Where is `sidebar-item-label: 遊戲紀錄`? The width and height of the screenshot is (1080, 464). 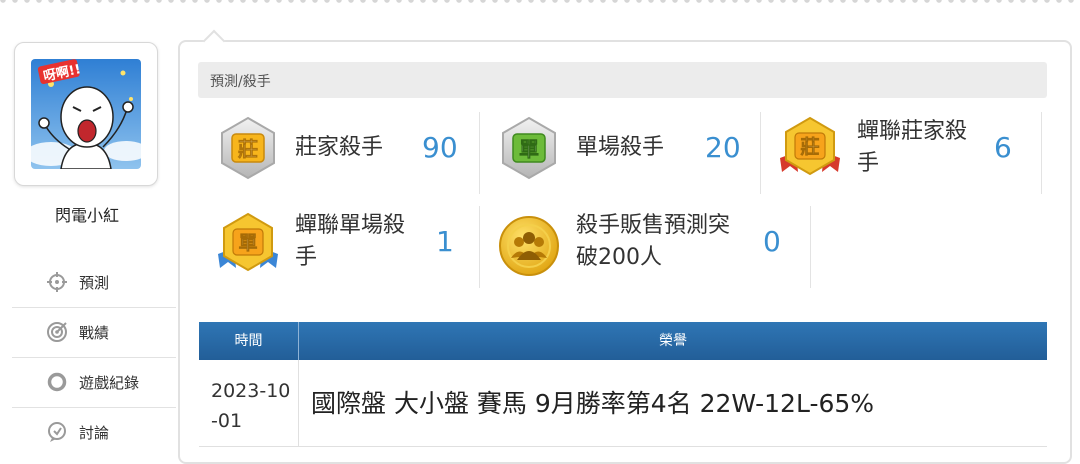 sidebar-item-label: 遊戲紀錄 is located at coordinates (109, 383).